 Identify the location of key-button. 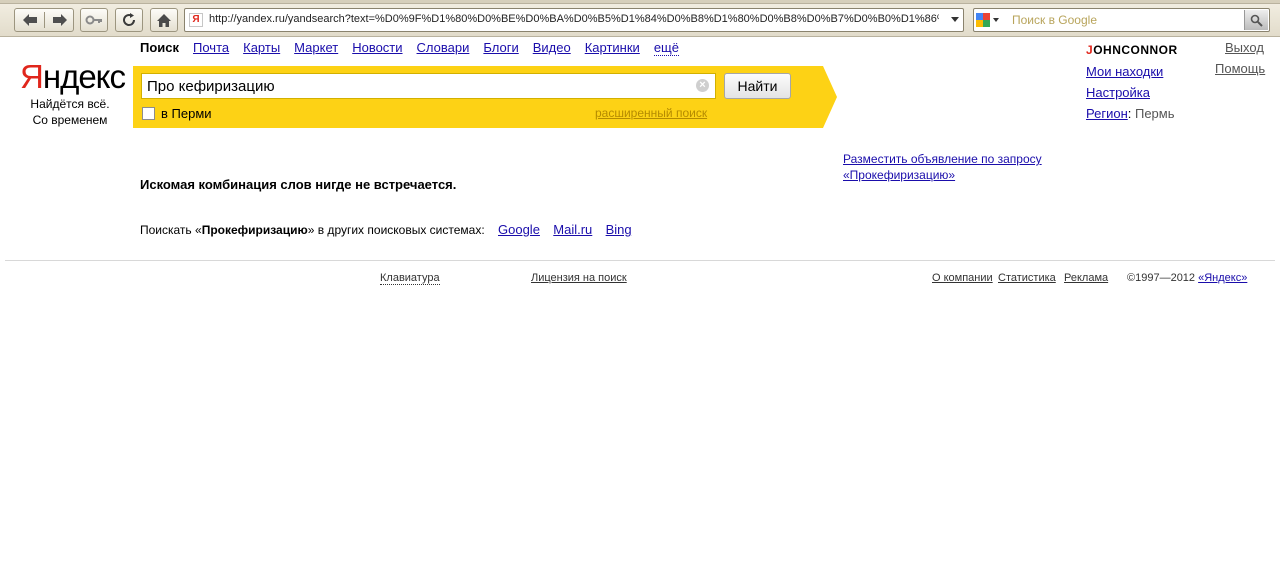
(94, 20).